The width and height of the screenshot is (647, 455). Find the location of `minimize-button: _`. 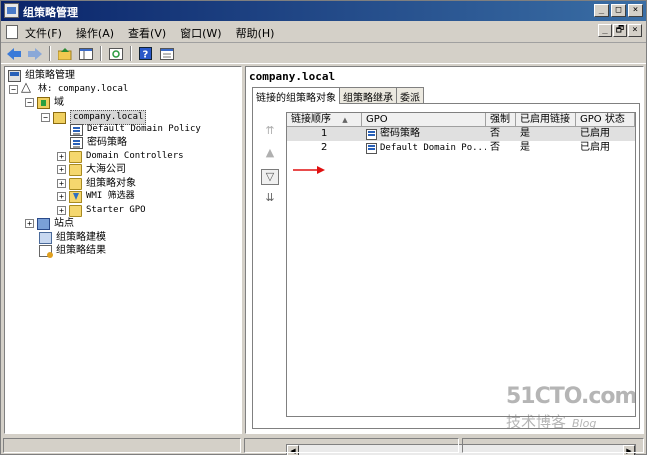

minimize-button: _ is located at coordinates (601, 10).